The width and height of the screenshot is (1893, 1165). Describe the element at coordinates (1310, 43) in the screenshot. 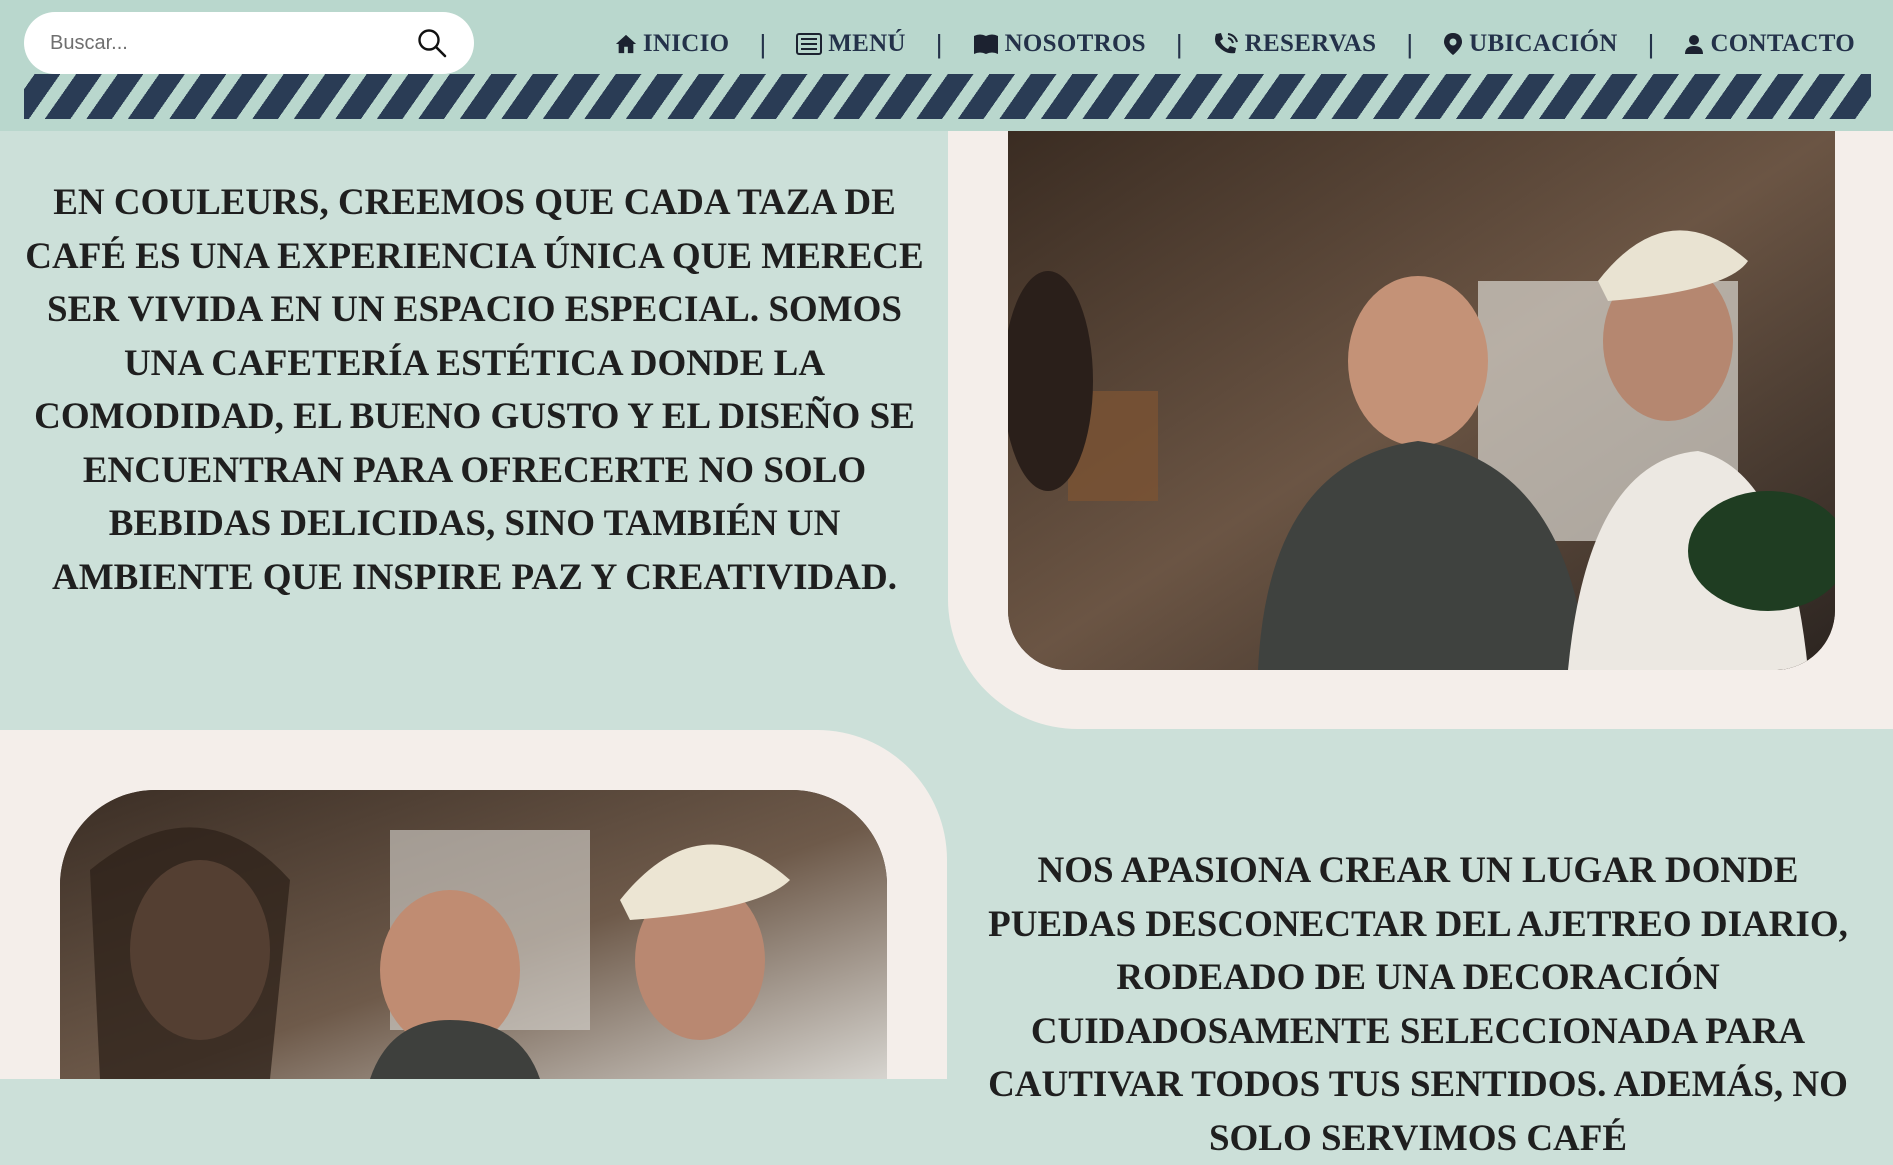

I see `nav-label: RESERVAS` at that location.